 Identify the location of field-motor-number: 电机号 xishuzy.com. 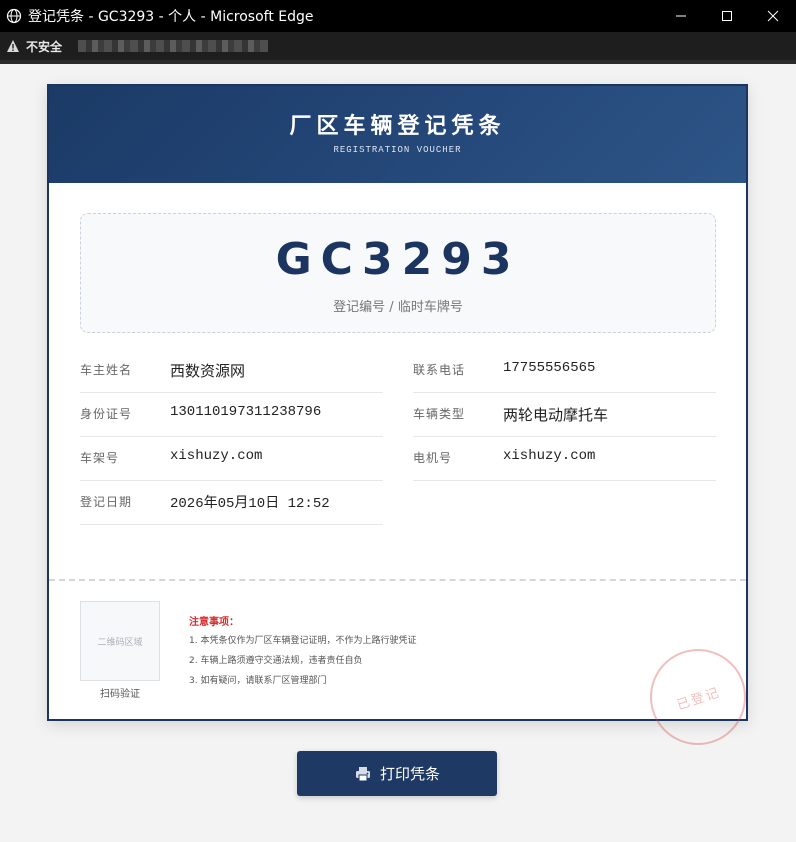
(564, 459).